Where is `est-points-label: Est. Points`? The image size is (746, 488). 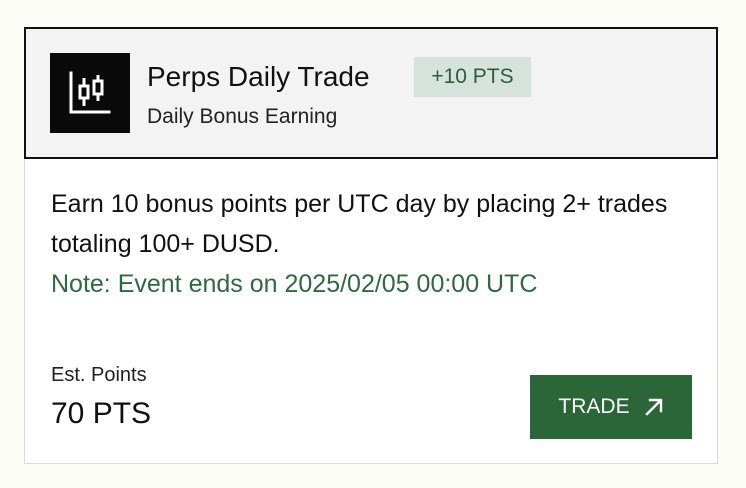
est-points-label: Est. Points is located at coordinates (99, 375).